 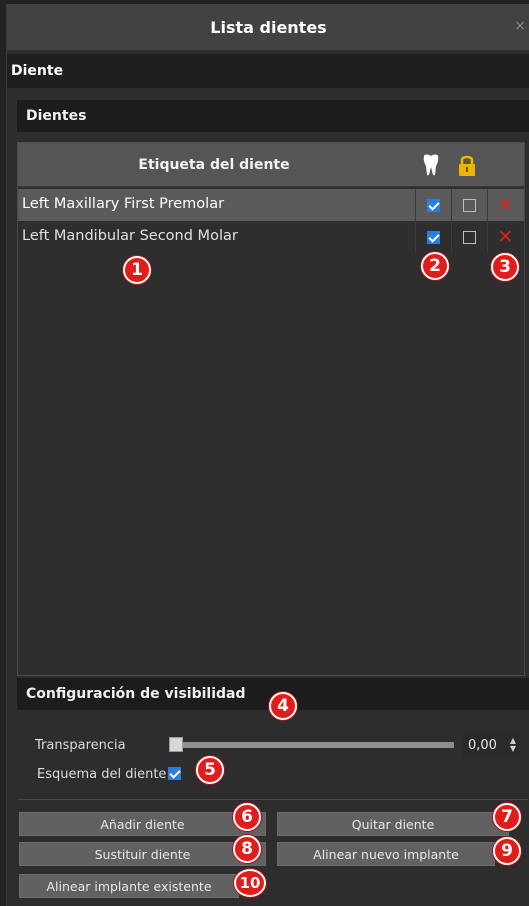 What do you see at coordinates (520, 26) in the screenshot?
I see `close-icon: ×` at bounding box center [520, 26].